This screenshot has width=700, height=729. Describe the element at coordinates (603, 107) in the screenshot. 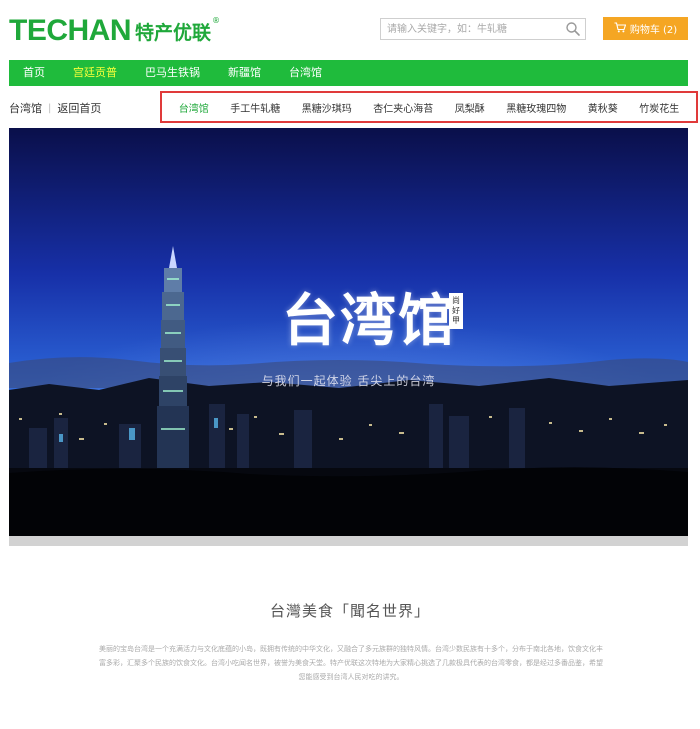

I see `subnav-item-okra: 黄秋葵` at that location.